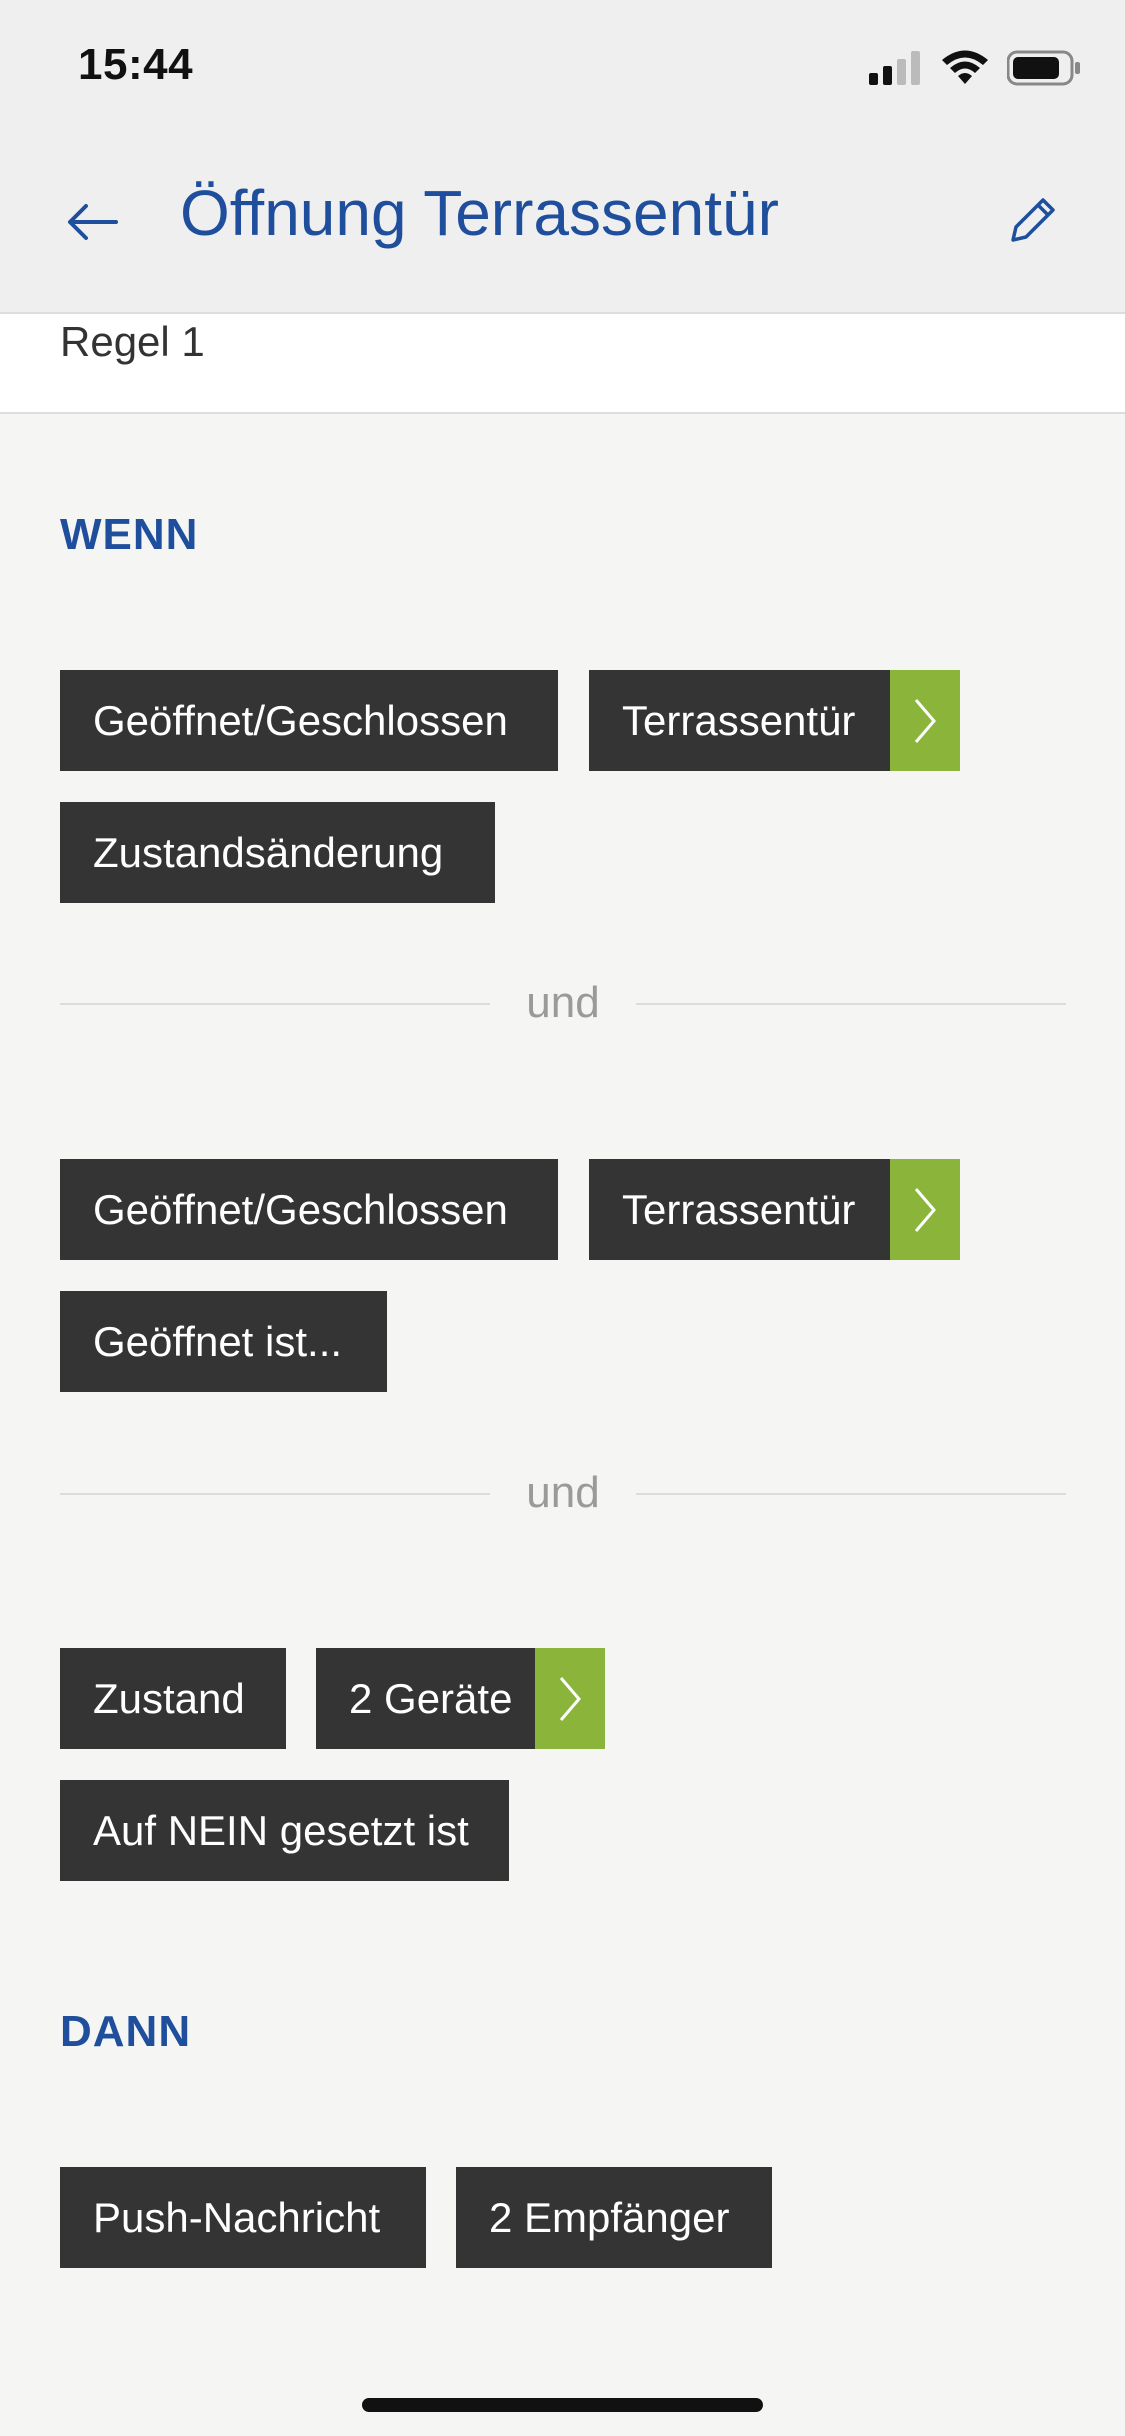  I want to click on back-arrow-icon, so click(93, 222).